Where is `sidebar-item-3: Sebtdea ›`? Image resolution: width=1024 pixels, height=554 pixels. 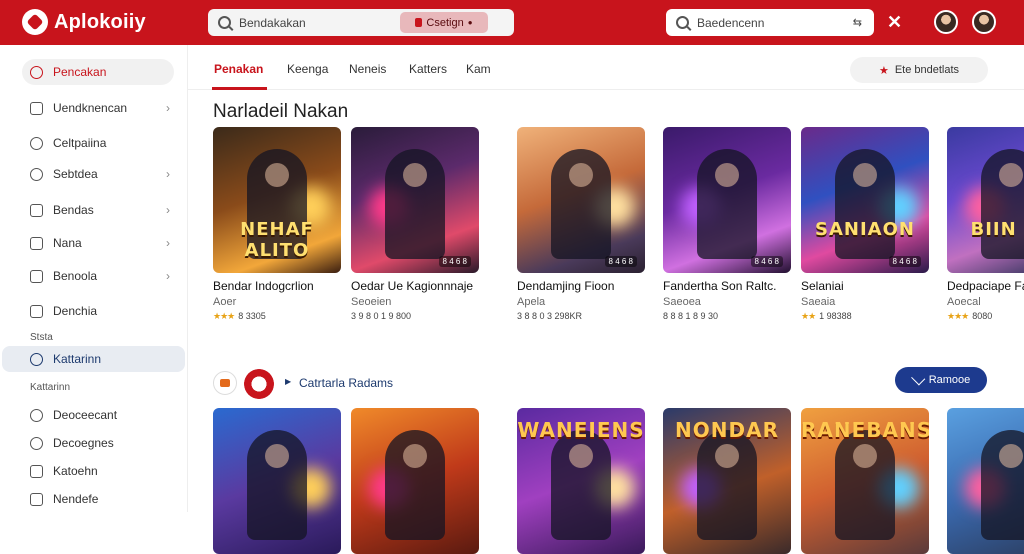 sidebar-item-3: Sebtdea › is located at coordinates (98, 174).